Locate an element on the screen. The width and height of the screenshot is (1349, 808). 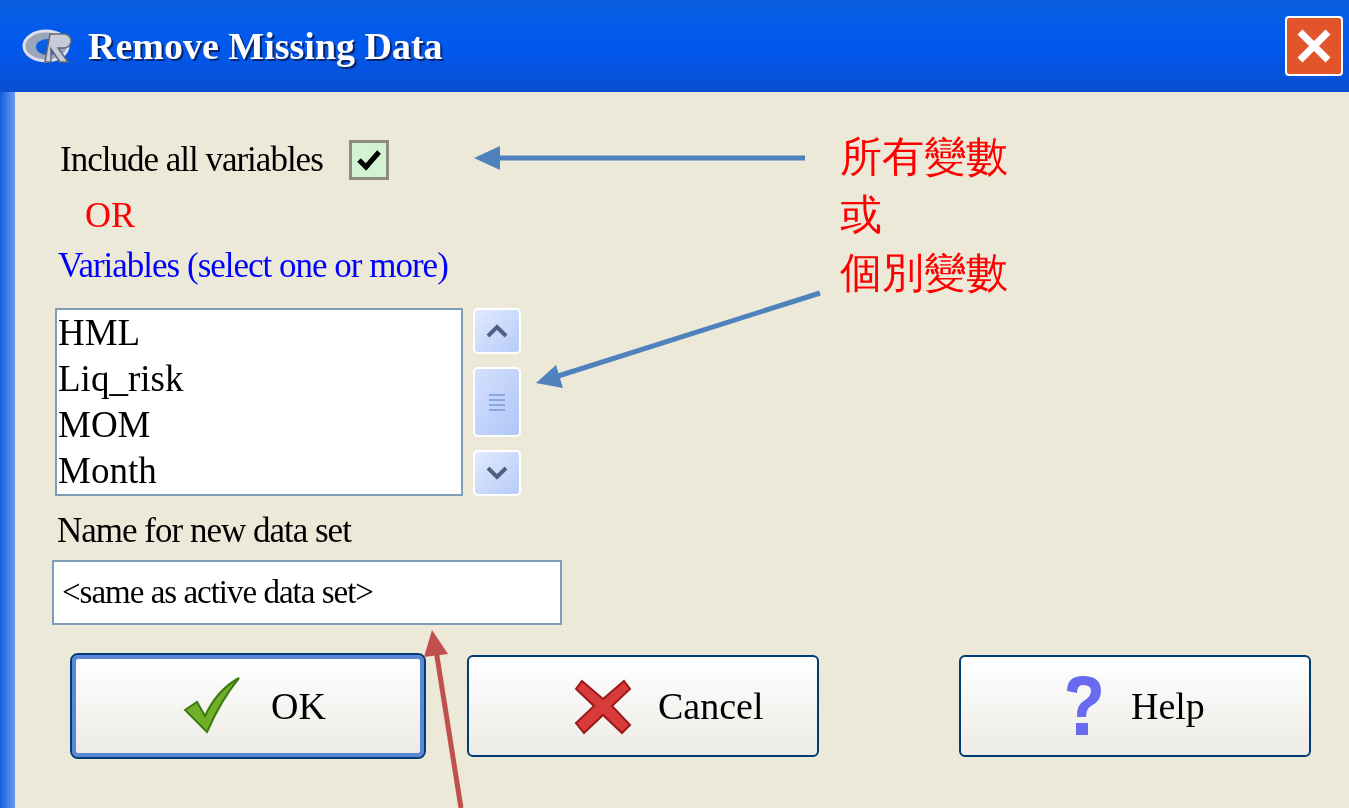
scroll-thumb is located at coordinates (497, 402).